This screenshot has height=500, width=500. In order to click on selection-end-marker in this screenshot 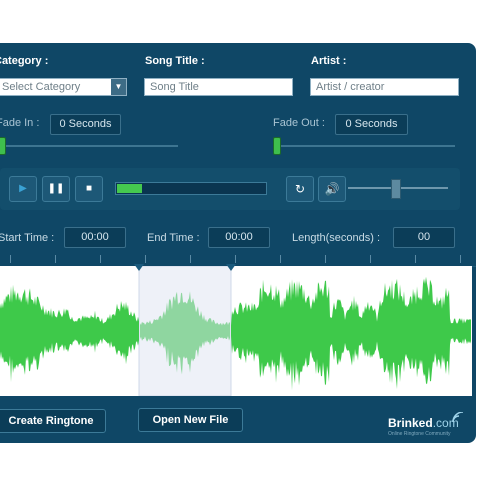, I will do `click(232, 268)`.